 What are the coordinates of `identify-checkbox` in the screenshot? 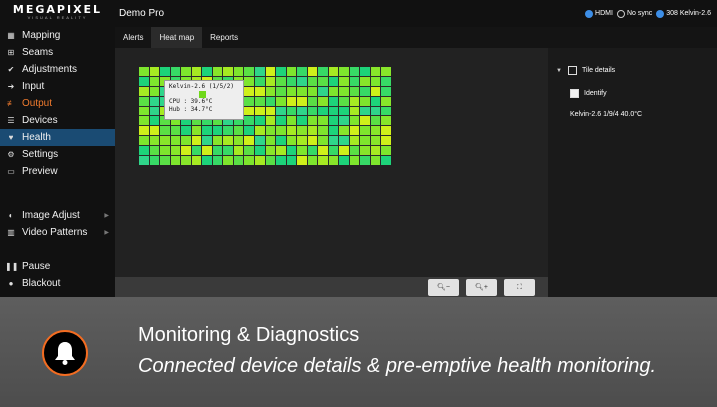 It's located at (574, 93).